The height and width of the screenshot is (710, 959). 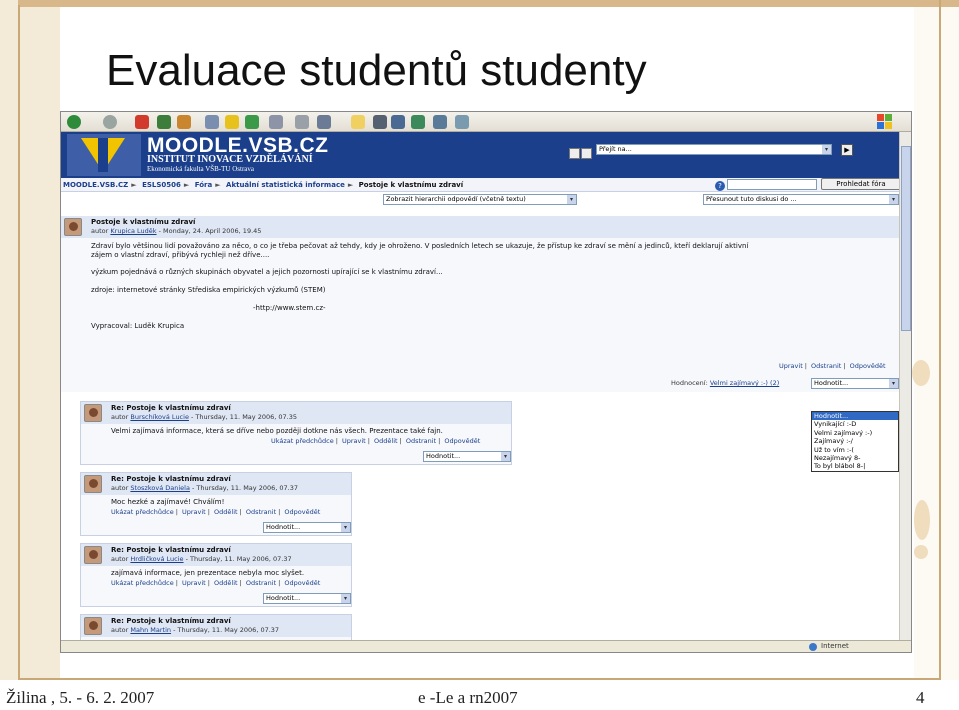 What do you see at coordinates (855, 450) in the screenshot?
I see `rating-option: Už to vím :-(` at bounding box center [855, 450].